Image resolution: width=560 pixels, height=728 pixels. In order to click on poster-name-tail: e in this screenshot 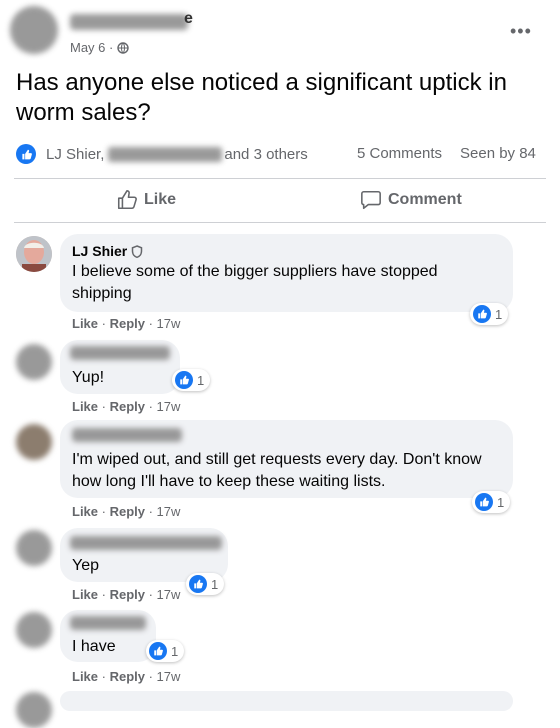, I will do `click(188, 18)`.